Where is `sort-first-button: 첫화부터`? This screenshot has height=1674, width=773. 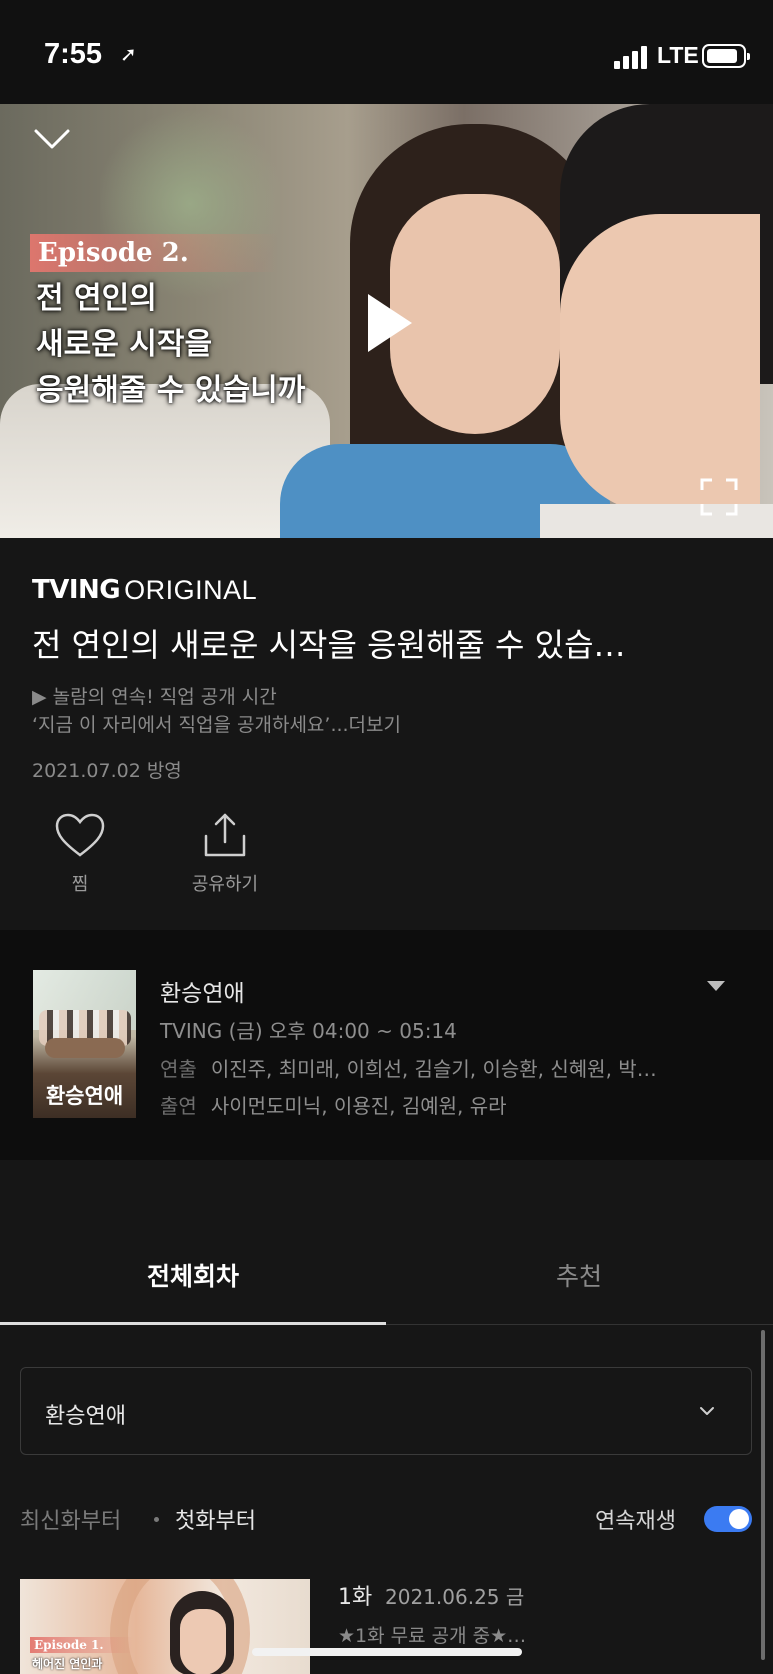
sort-first-button: 첫화부터 is located at coordinates (215, 1519).